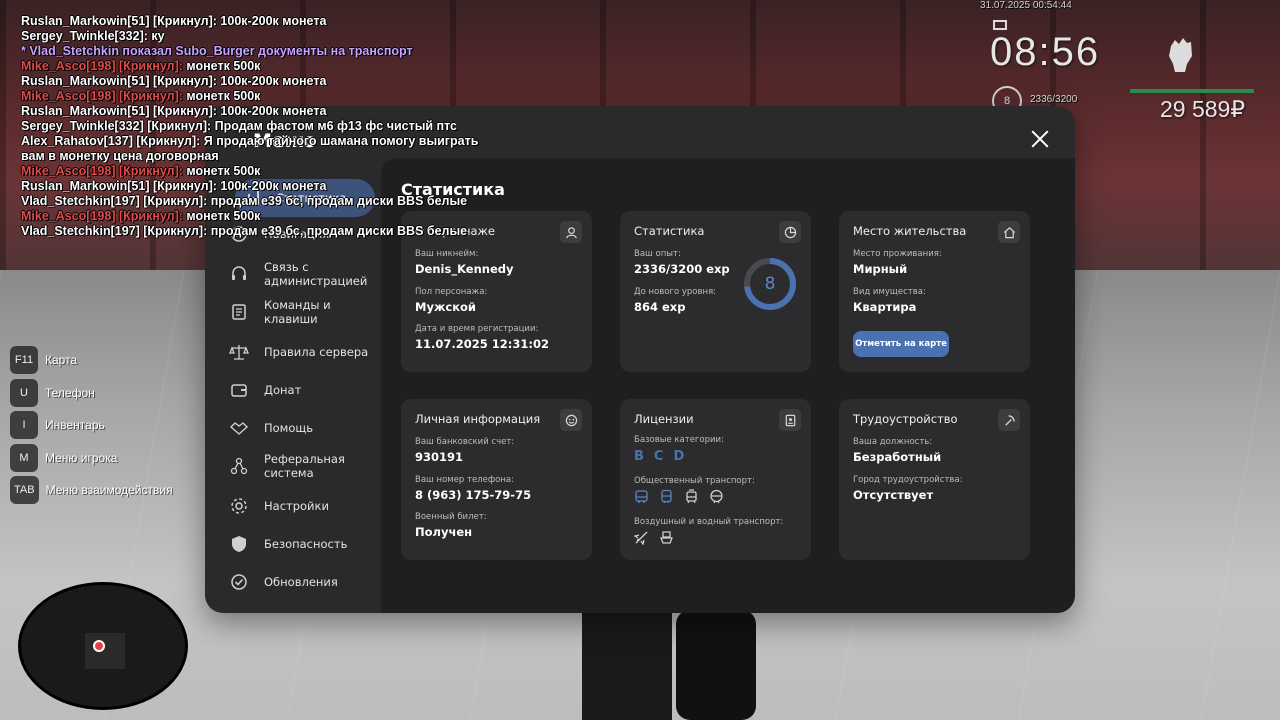 The image size is (1280, 720). Describe the element at coordinates (478, 419) in the screenshot. I see `card-title: Личная информация` at that location.